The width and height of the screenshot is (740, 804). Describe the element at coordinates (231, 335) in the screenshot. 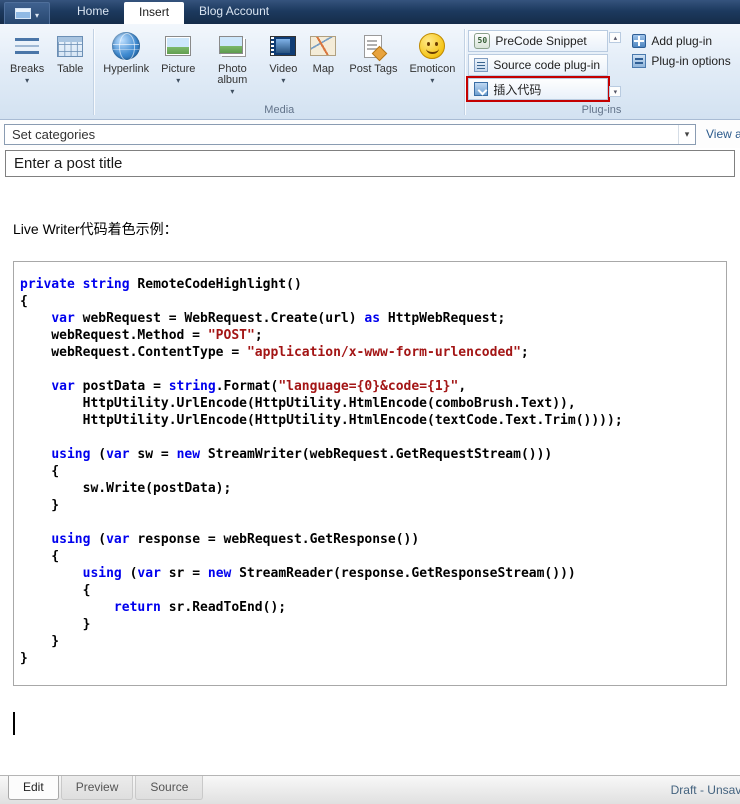

I see `code-token: "POST"` at that location.